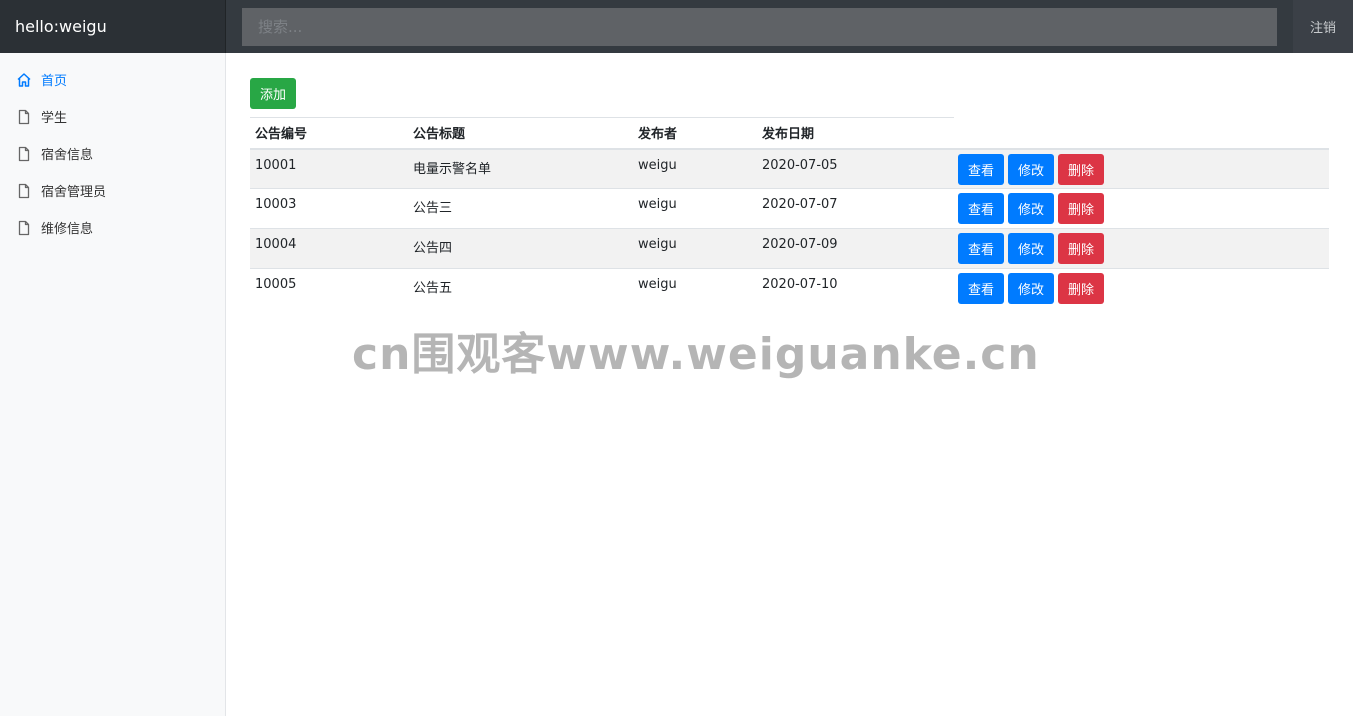 Image resolution: width=1353 pixels, height=716 pixels. Describe the element at coordinates (855, 208) in the screenshot. I see `cell-date: 2020-07-07` at that location.